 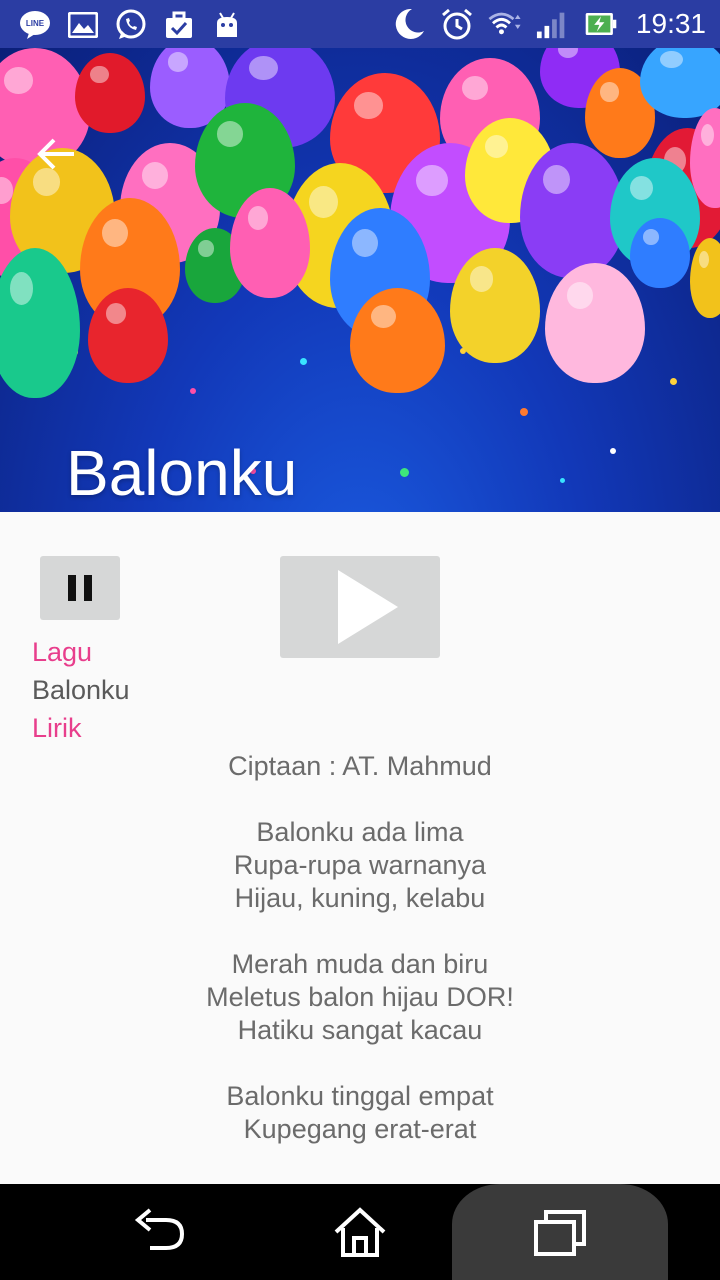 I want to click on line-icon: LINE, so click(x=35, y=25).